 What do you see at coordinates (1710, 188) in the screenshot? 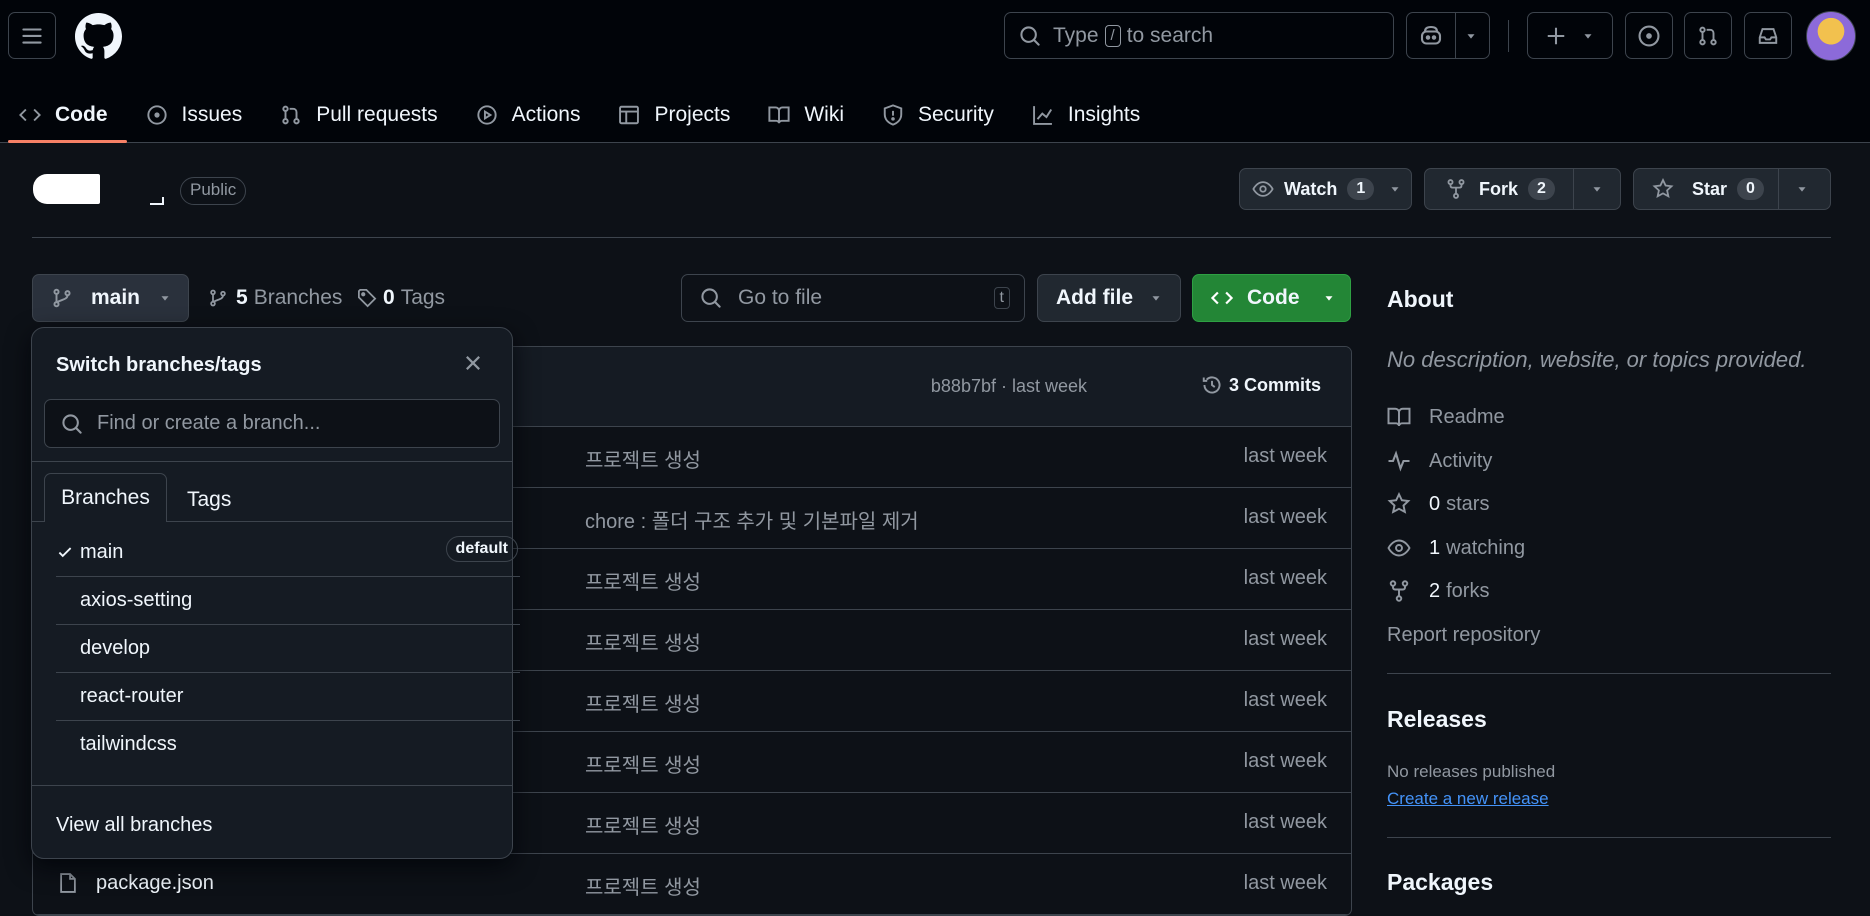
I see `star-label: Star` at bounding box center [1710, 188].